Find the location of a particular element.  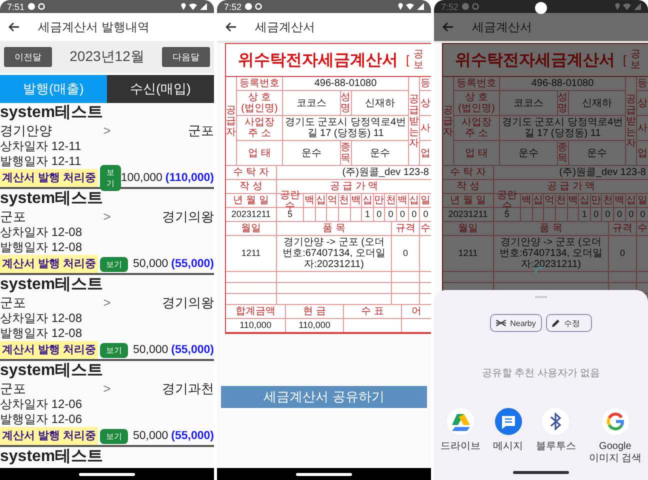

form-label: 합계금액 is located at coordinates (256, 311).